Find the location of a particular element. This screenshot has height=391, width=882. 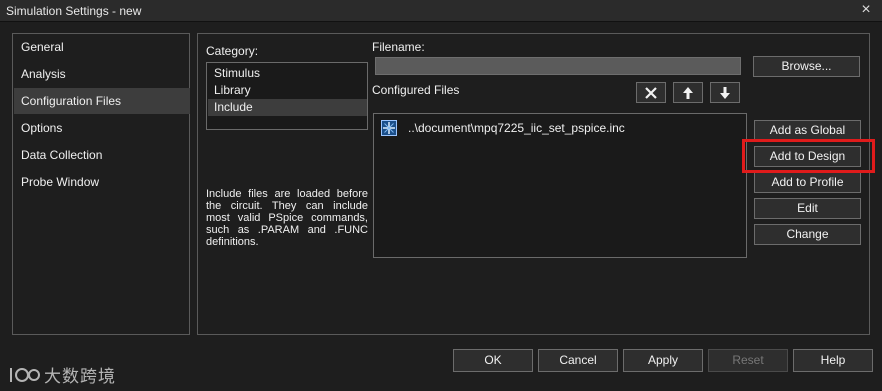

include-file-icon is located at coordinates (389, 128).